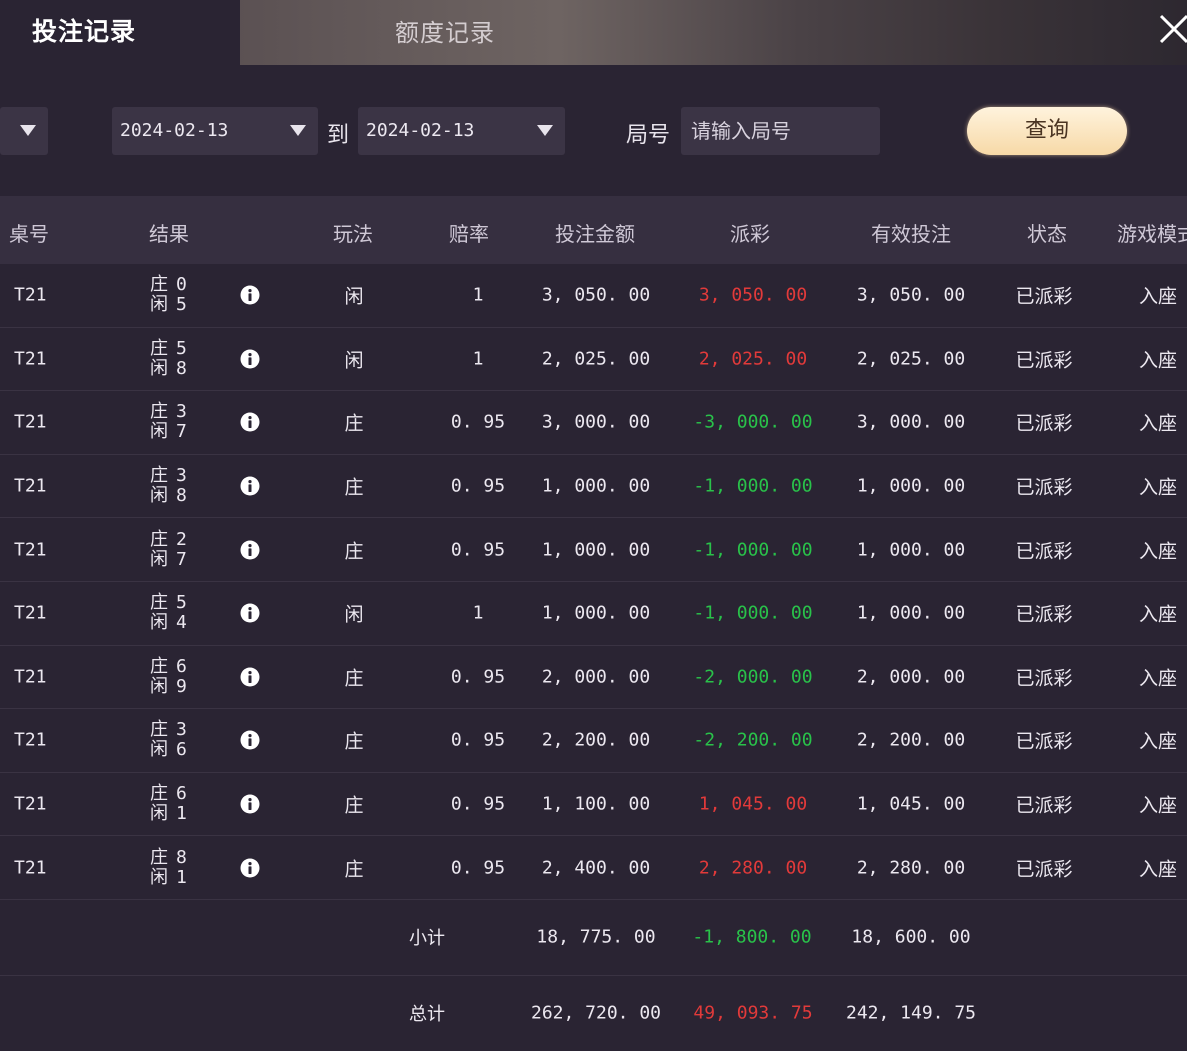 The height and width of the screenshot is (1051, 1187). Describe the element at coordinates (707, 32) in the screenshot. I see `tab-quota-records: 额度记录` at that location.